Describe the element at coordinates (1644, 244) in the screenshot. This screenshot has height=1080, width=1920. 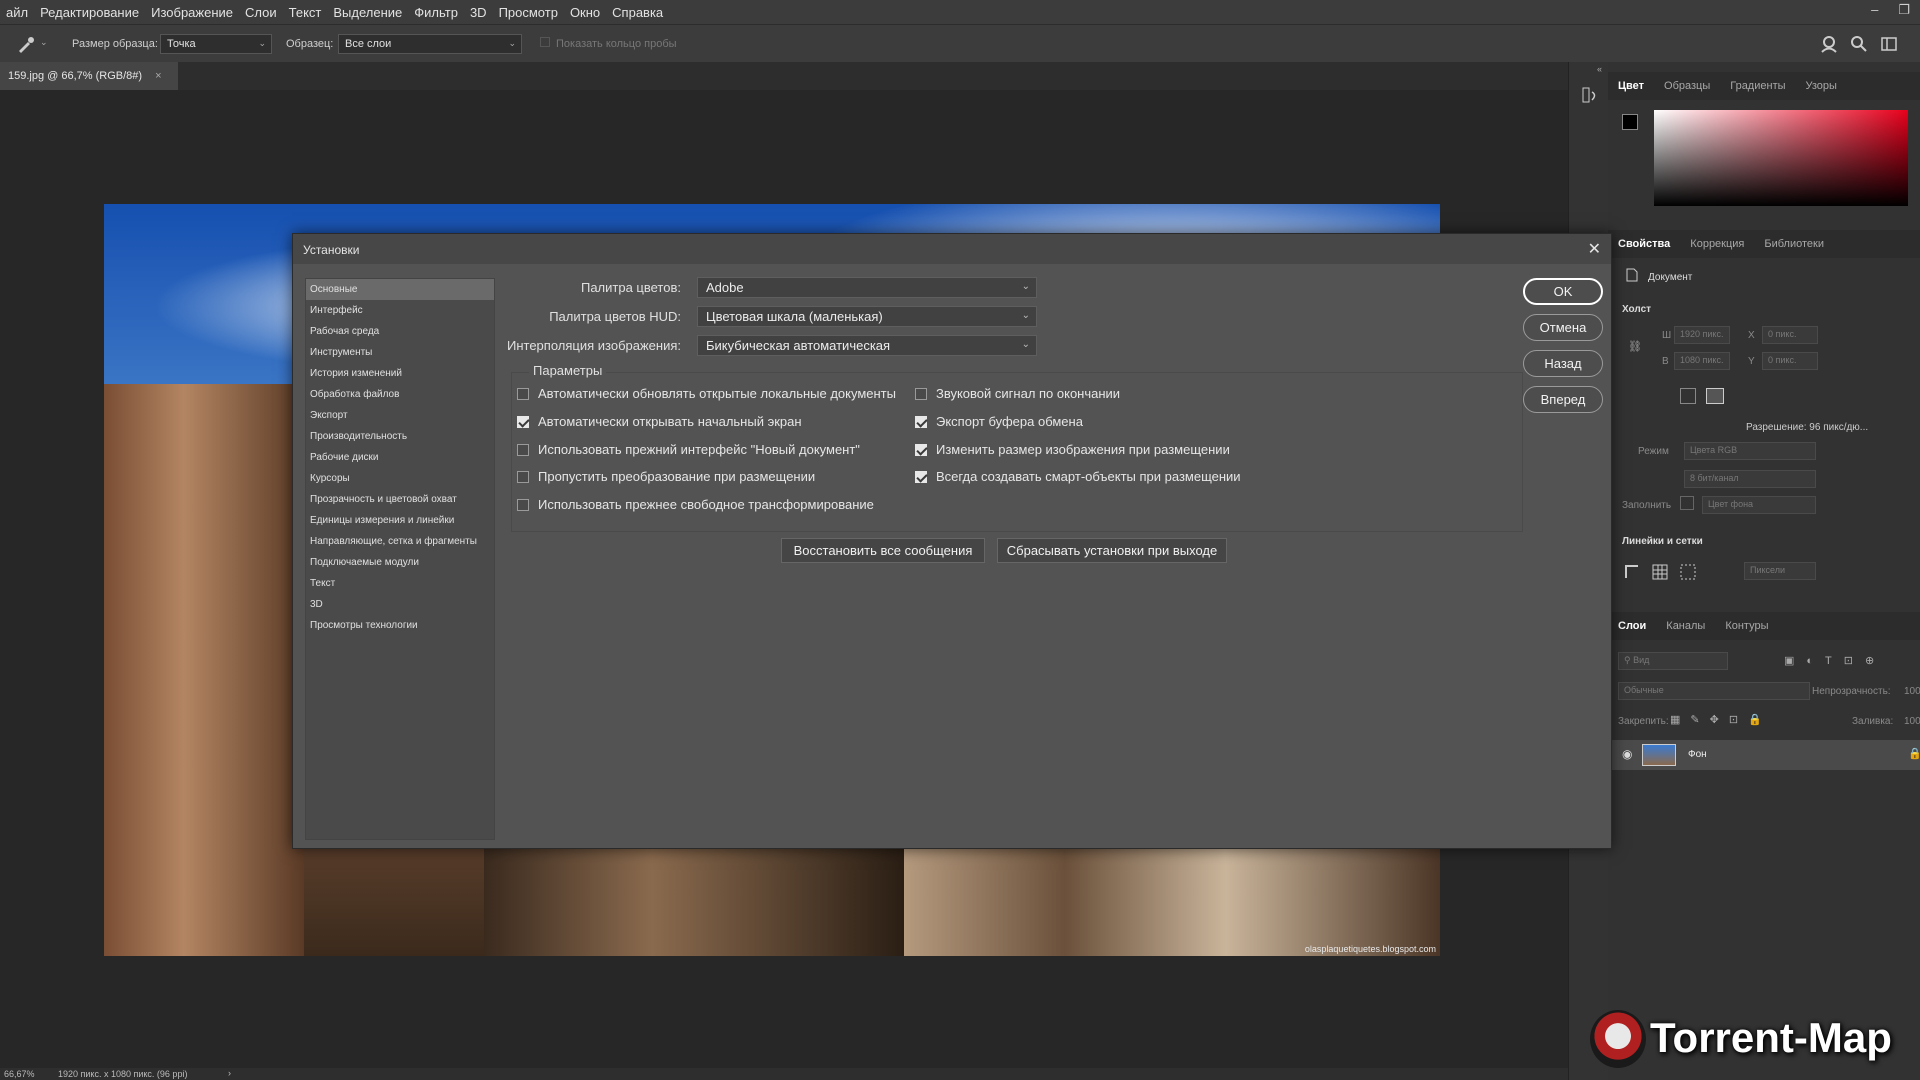
I see `tab-properties: Свойства` at that location.